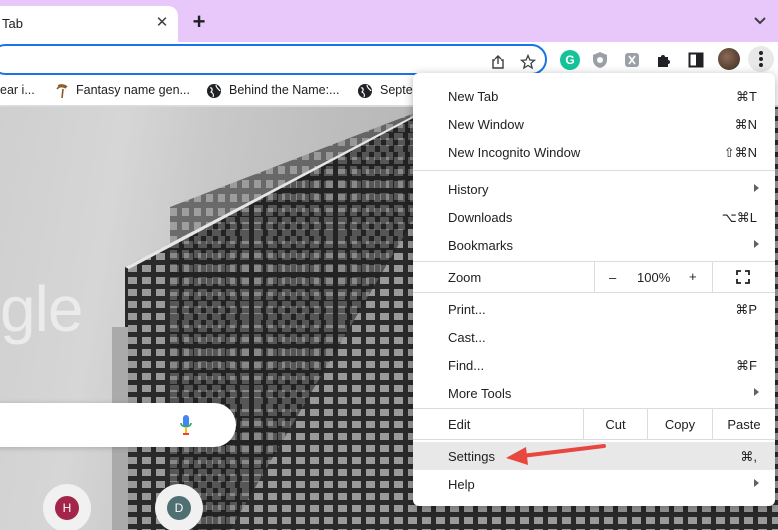 The width and height of the screenshot is (778, 530). Describe the element at coordinates (743, 424) in the screenshot. I see `paste-button: Paste` at that location.